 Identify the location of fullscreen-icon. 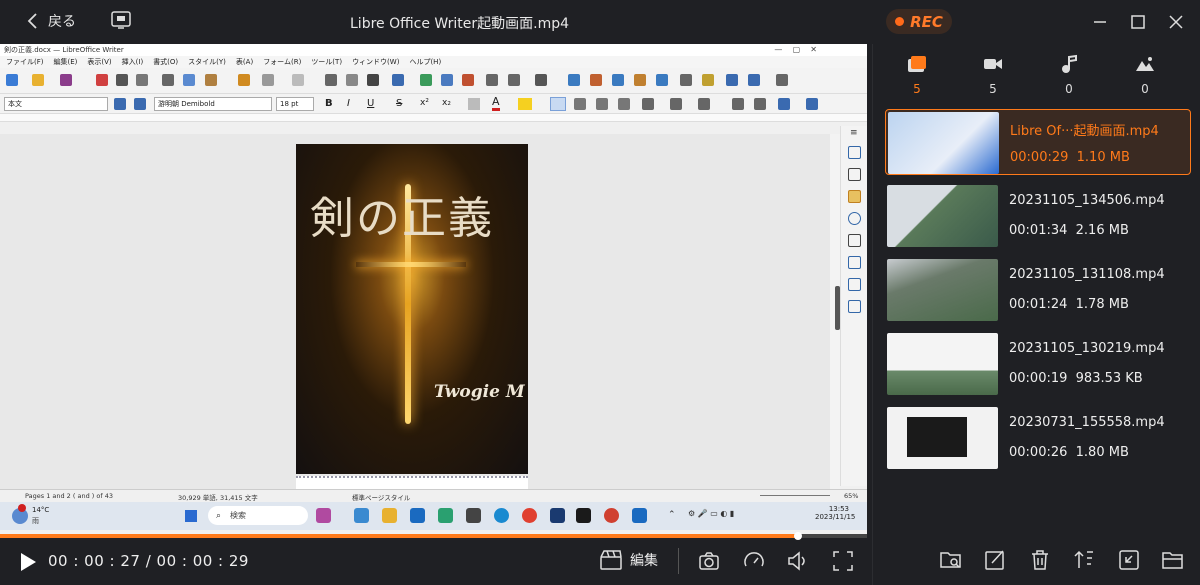
(843, 561).